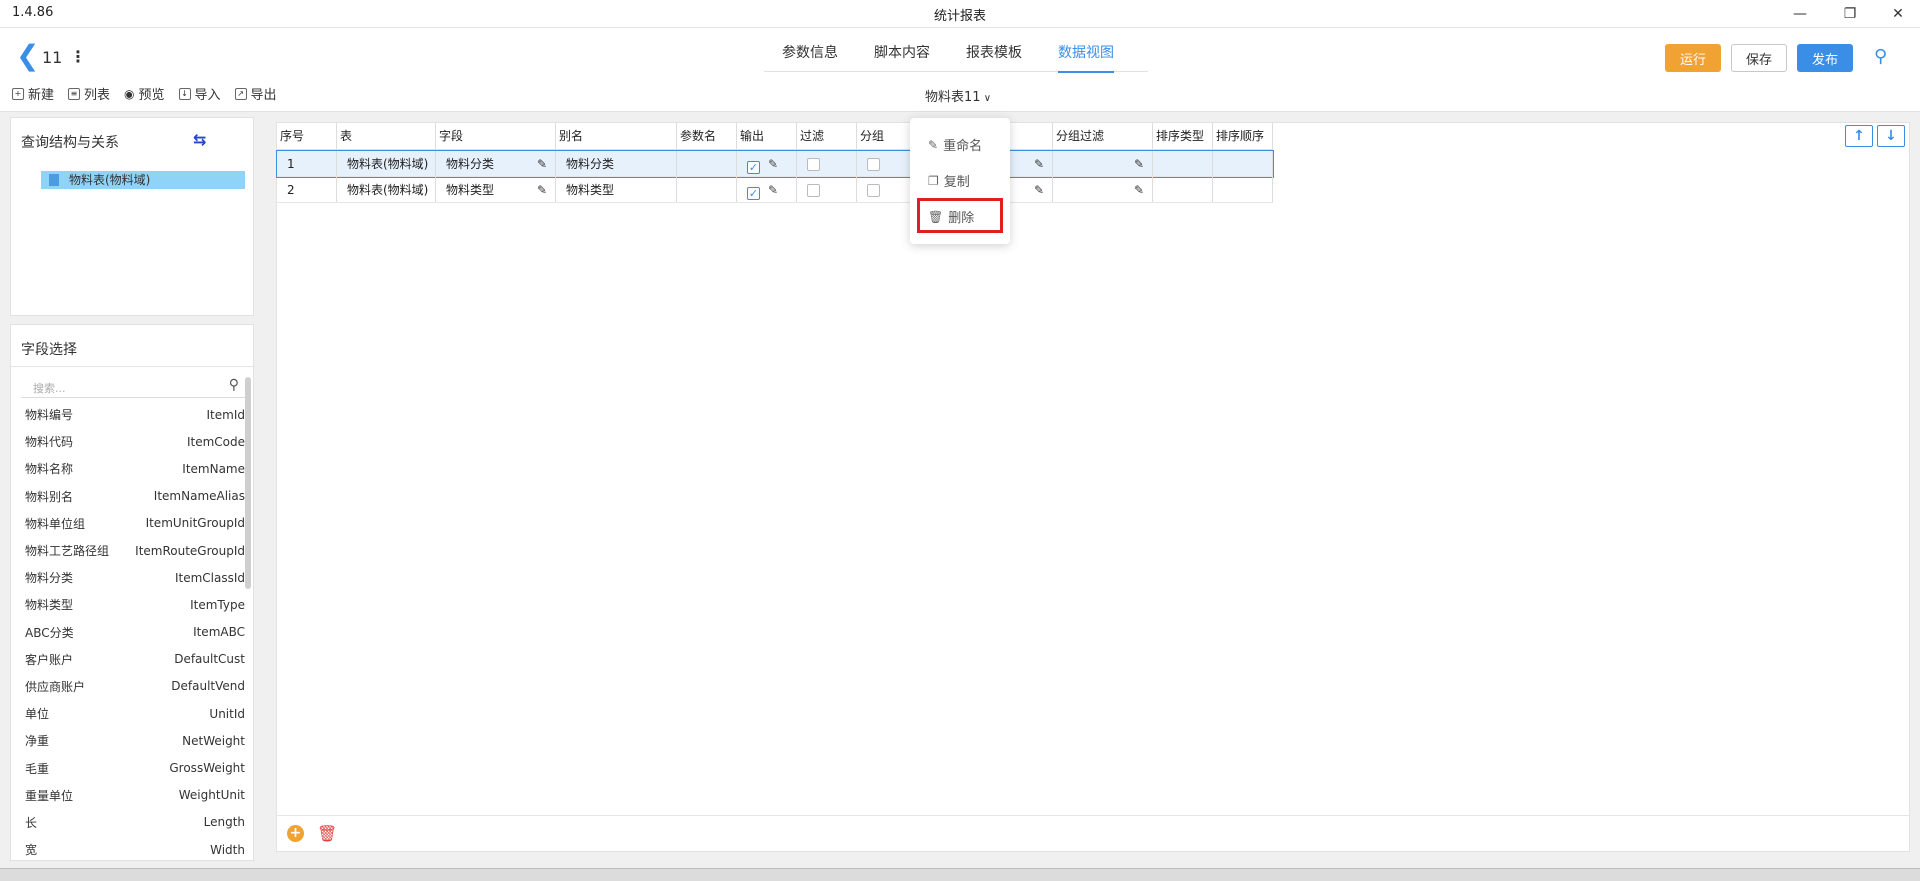 The image size is (1920, 881). I want to click on table-selector: 物料表11 ∨, so click(958, 95).